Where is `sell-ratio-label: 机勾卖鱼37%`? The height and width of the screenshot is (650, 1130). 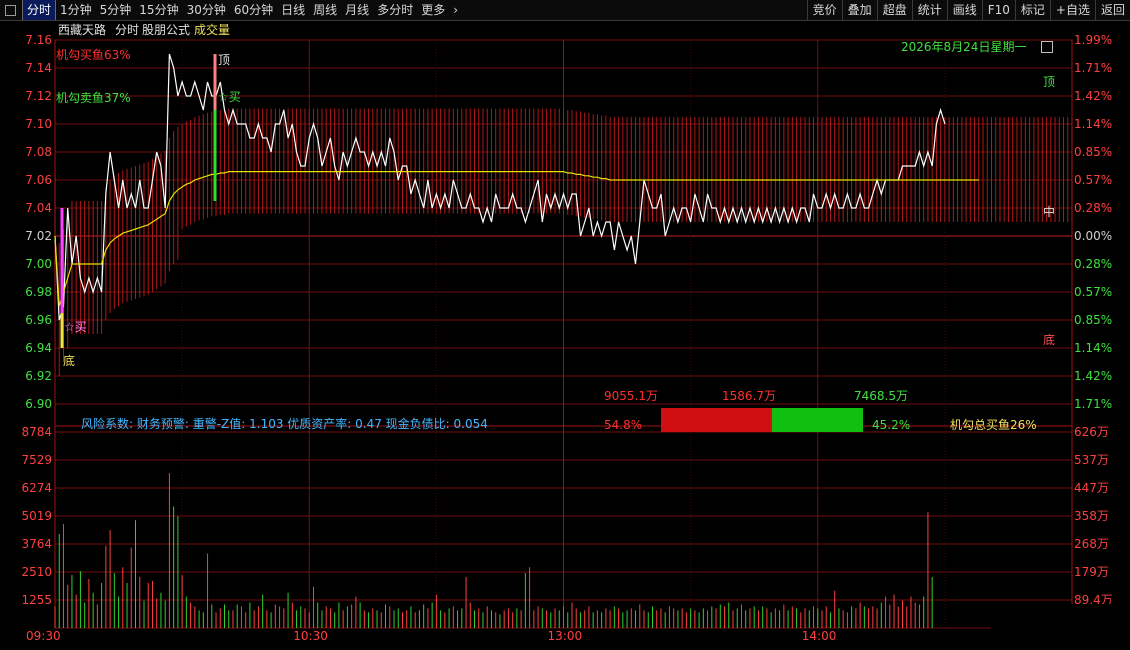
sell-ratio-label: 机勾卖鱼37% is located at coordinates (93, 98).